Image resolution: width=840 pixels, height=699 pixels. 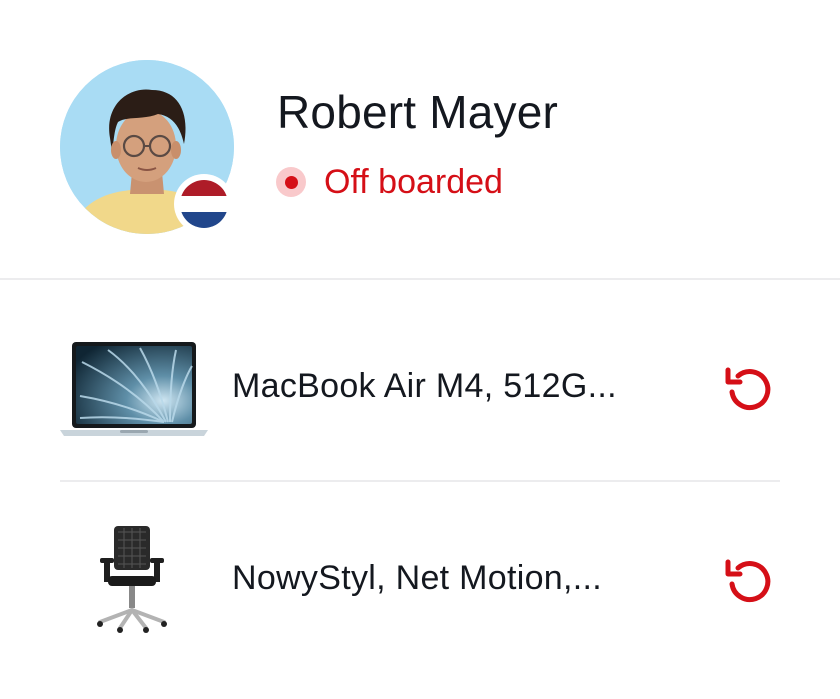 I want to click on netherlands-flag-icon, so click(x=204, y=204).